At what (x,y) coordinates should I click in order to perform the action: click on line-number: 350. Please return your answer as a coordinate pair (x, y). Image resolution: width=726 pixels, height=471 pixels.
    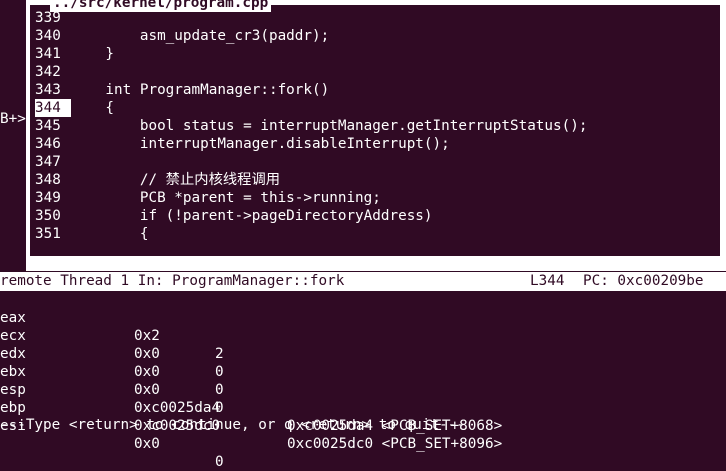
    Looking at the image, I should click on (48, 216).